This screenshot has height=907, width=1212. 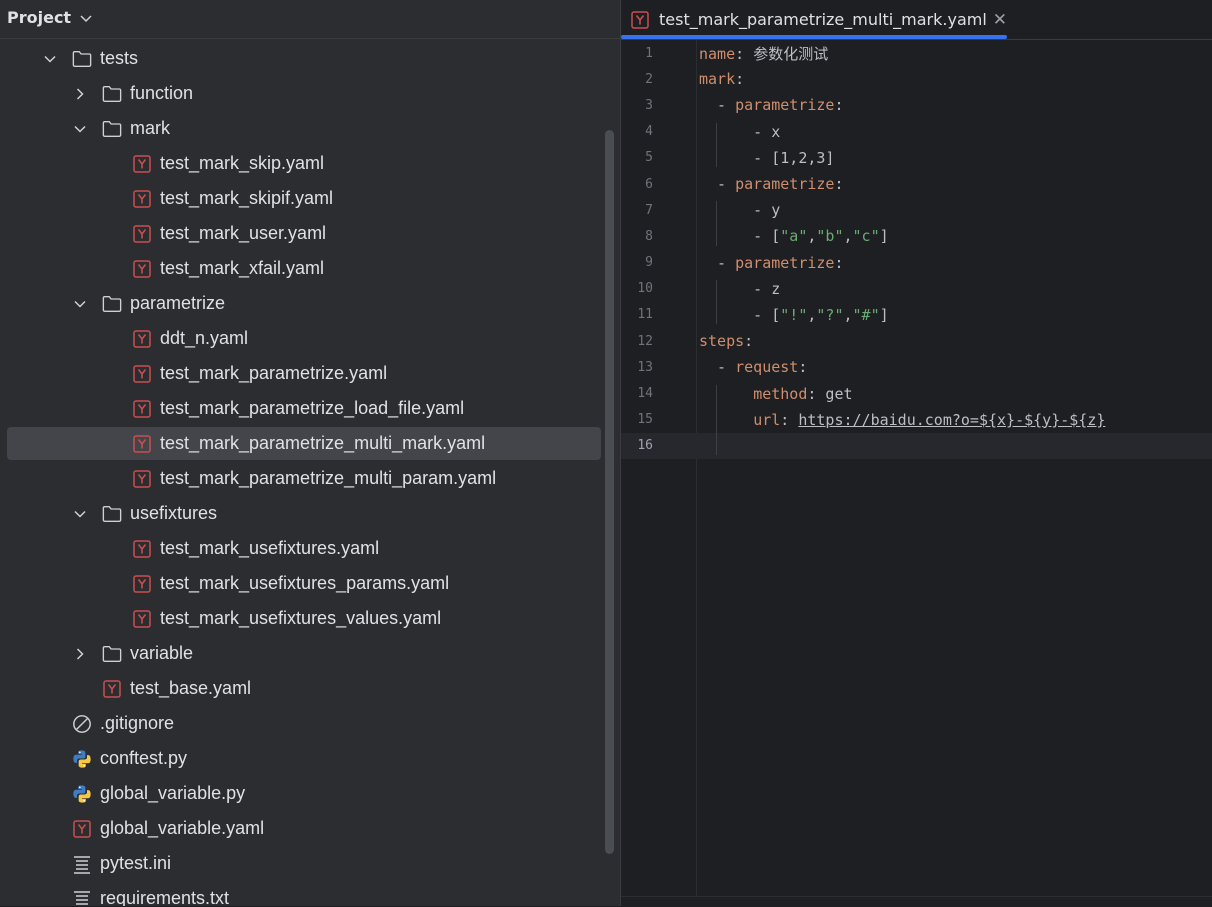 What do you see at coordinates (916, 445) in the screenshot?
I see `code-line: 16` at bounding box center [916, 445].